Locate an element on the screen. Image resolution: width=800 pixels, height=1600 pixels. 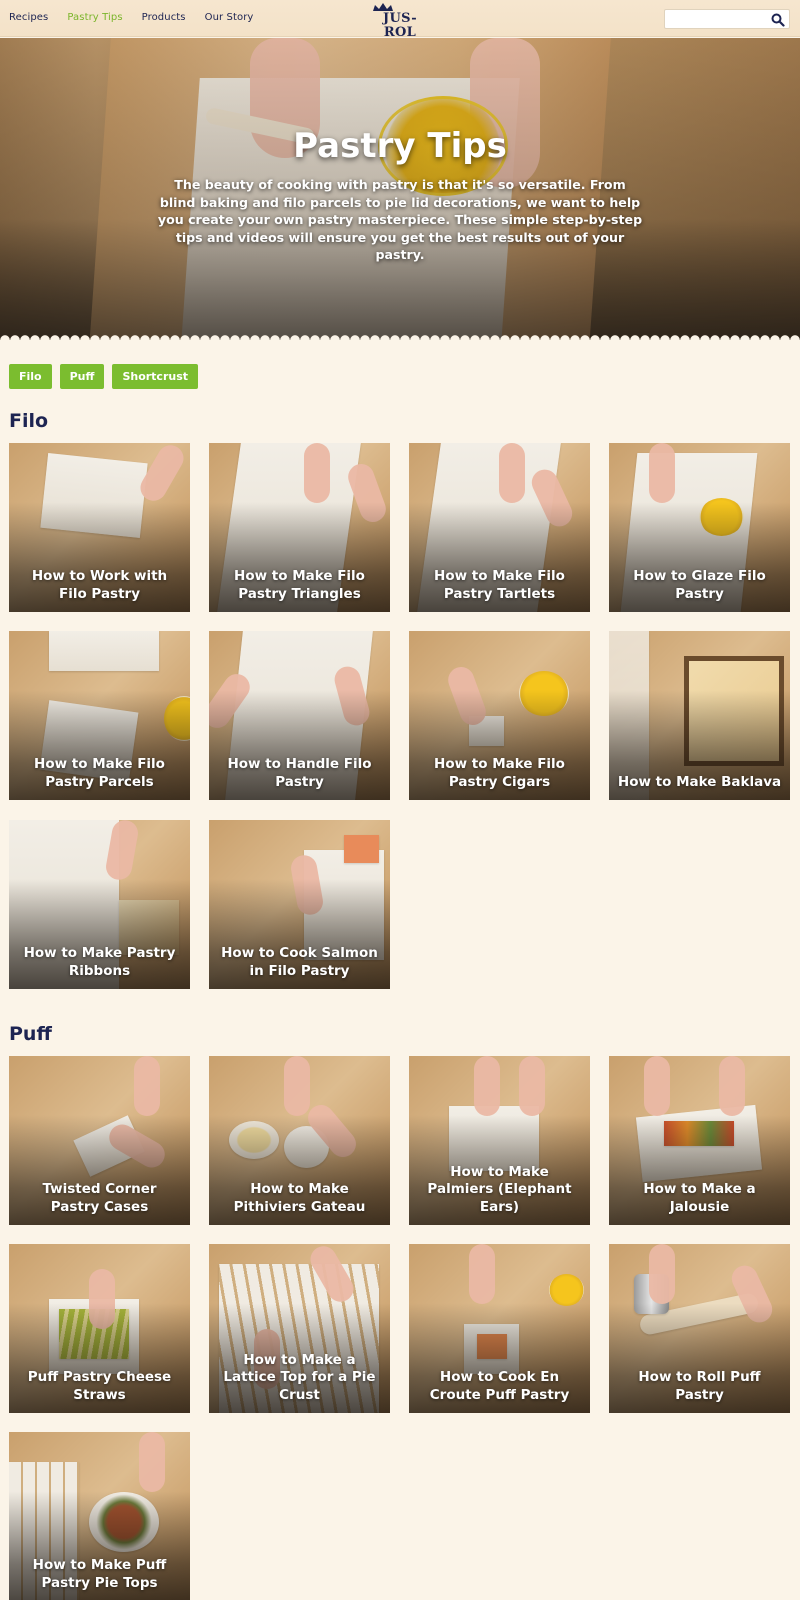
tip-card: How to Make Filo Pastry Tartlets is located at coordinates (499, 527).